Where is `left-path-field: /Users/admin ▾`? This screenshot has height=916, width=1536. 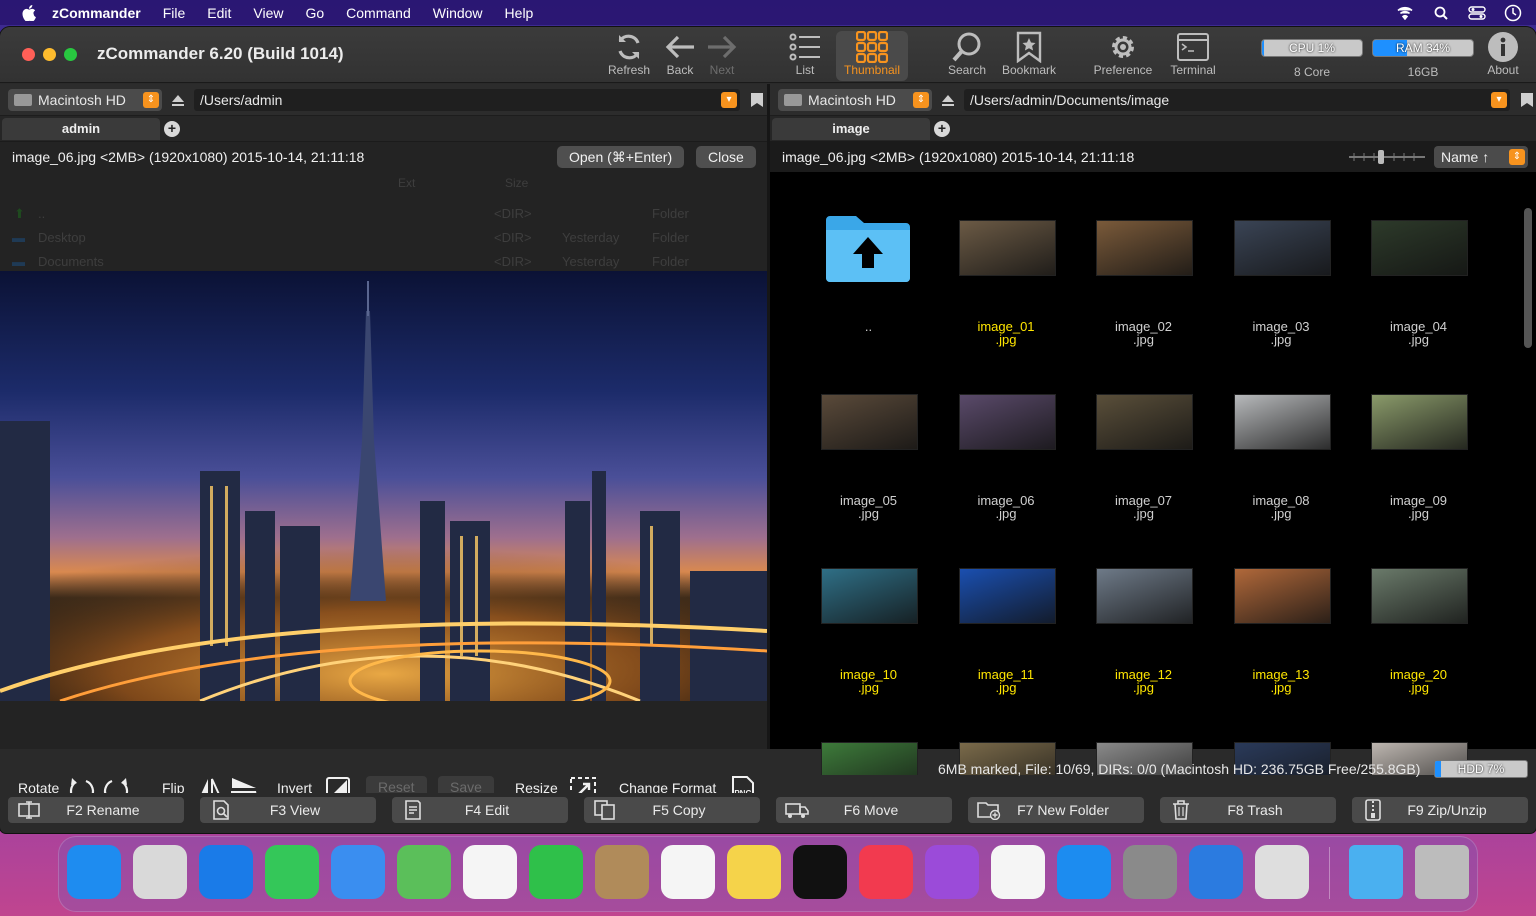
left-path-field: /Users/admin ▾ is located at coordinates (467, 99).